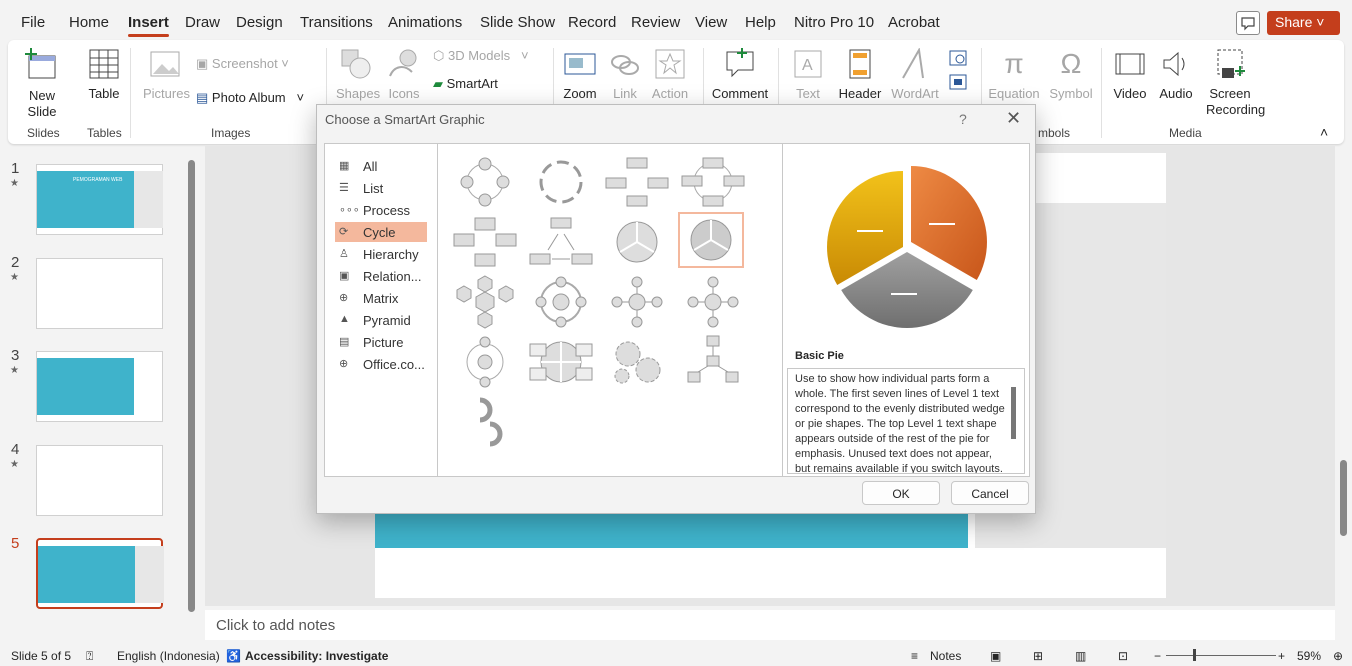 The height and width of the screenshot is (666, 1352). What do you see at coordinates (1123, 656) in the screenshot?
I see `slideshow-icon: ⊡` at bounding box center [1123, 656].